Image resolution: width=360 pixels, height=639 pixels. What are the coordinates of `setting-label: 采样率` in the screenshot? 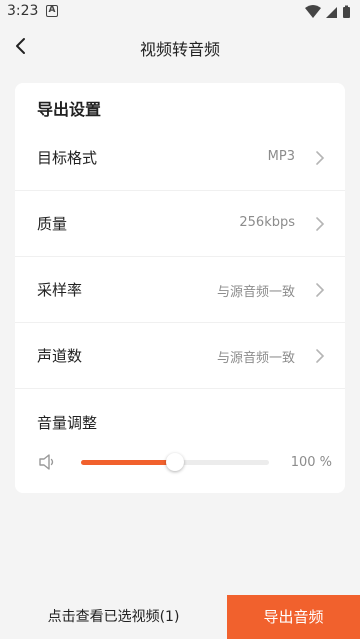 It's located at (60, 290).